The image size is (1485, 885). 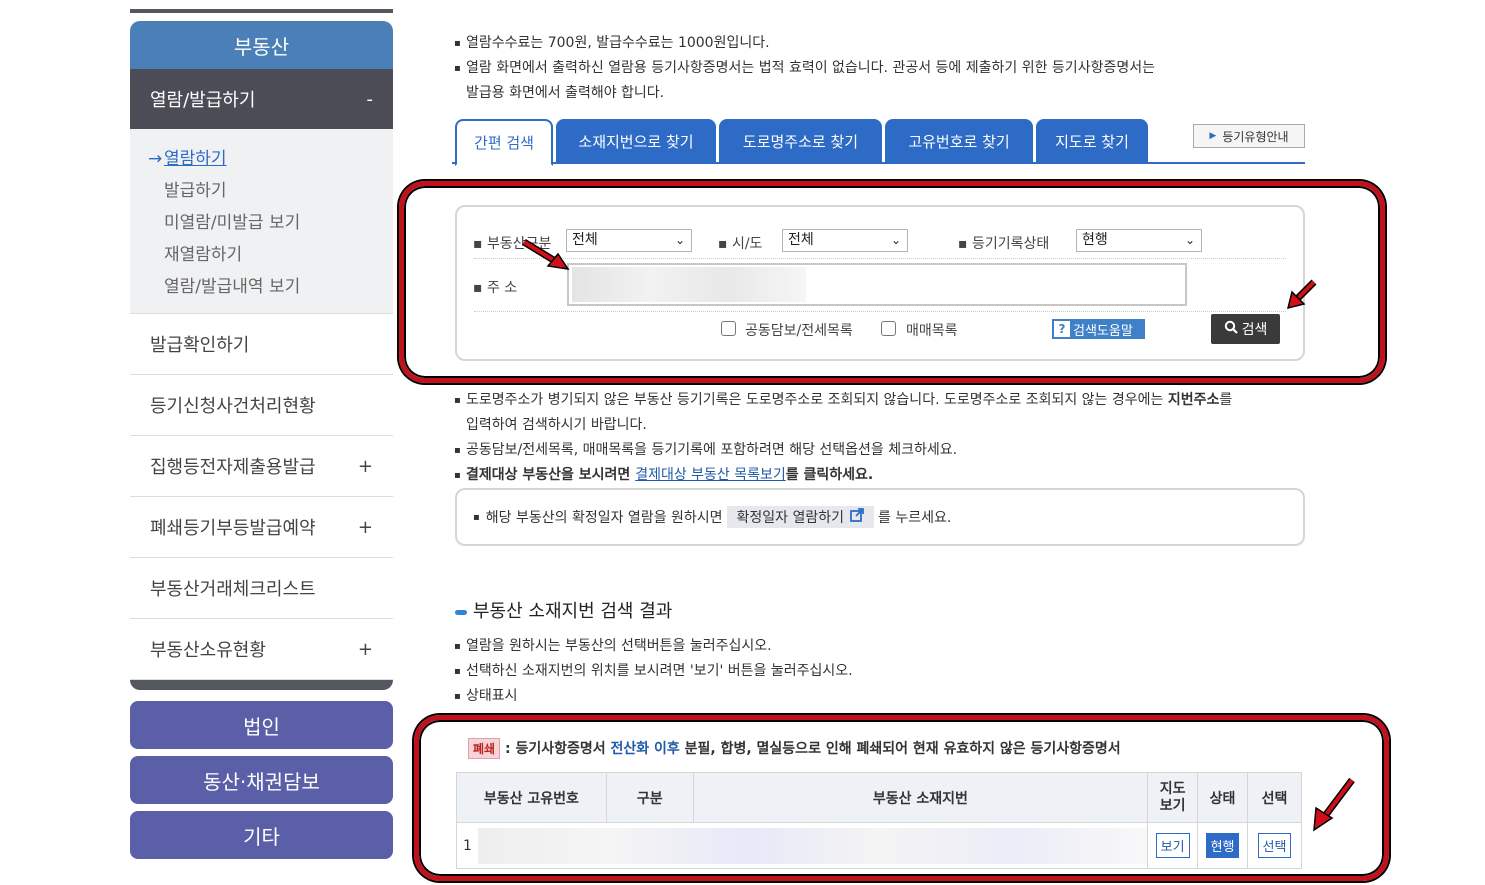 What do you see at coordinates (1139, 240) in the screenshot?
I see `status-select: 현행 ⌄` at bounding box center [1139, 240].